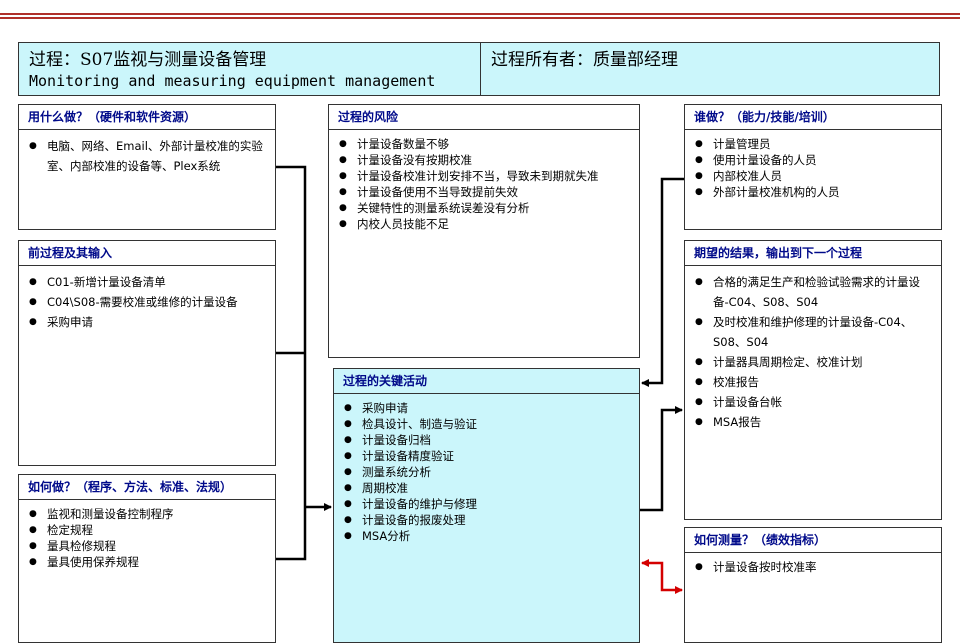 The width and height of the screenshot is (960, 643). Describe the element at coordinates (662, 282) in the screenshot. I see `arrow-who-to-activities` at that location.